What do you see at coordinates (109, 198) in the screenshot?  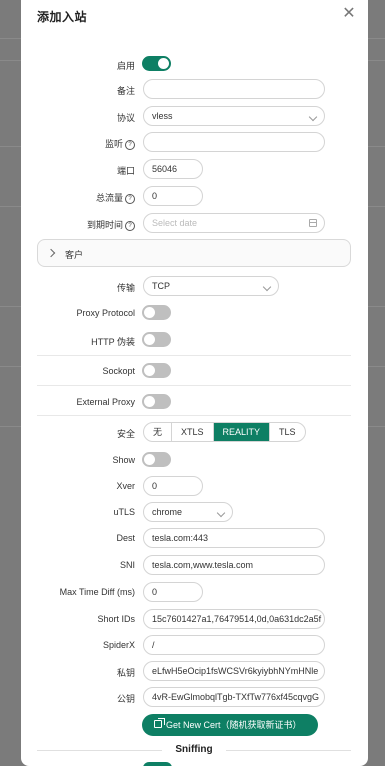 I see `total-traffic-label-text: 总流量` at bounding box center [109, 198].